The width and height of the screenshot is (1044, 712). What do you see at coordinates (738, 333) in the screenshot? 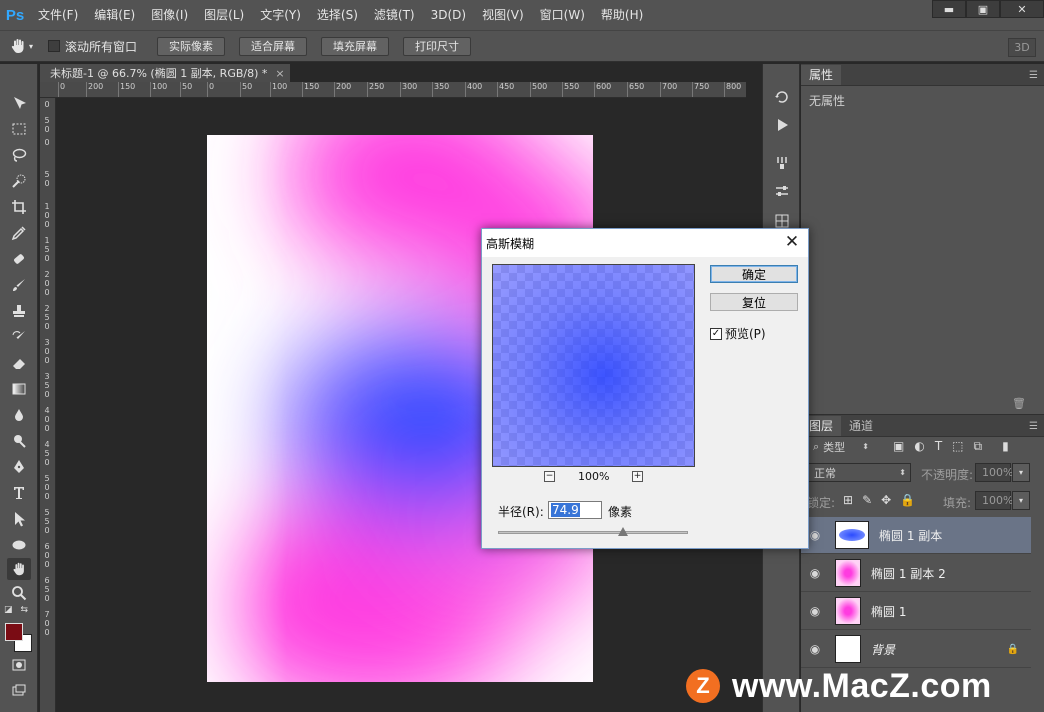
I see `preview-option: ✓ 预览(P)` at bounding box center [738, 333].